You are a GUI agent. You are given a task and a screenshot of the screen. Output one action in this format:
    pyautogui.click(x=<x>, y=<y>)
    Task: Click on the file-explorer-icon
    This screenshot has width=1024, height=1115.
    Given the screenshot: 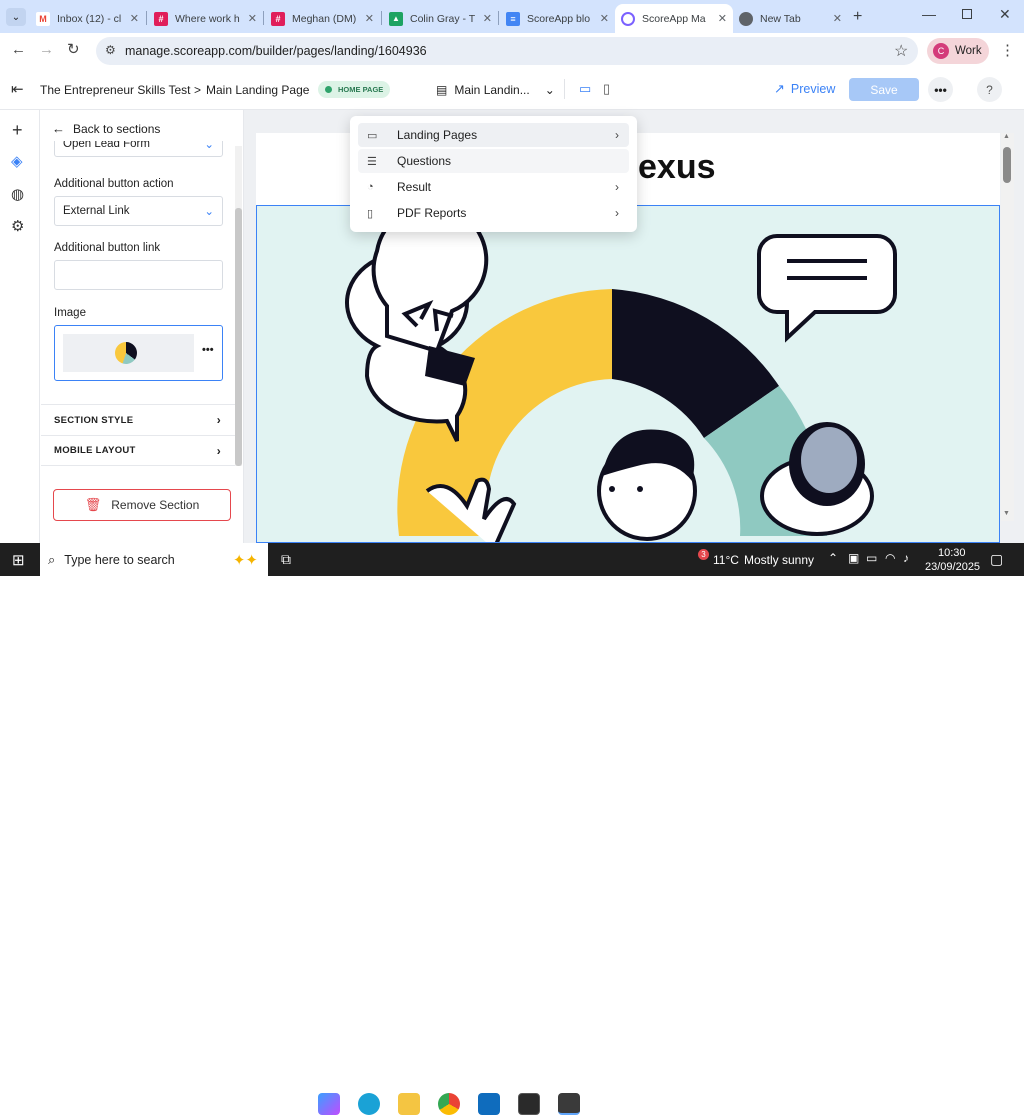 What is the action you would take?
    pyautogui.click(x=409, y=1104)
    